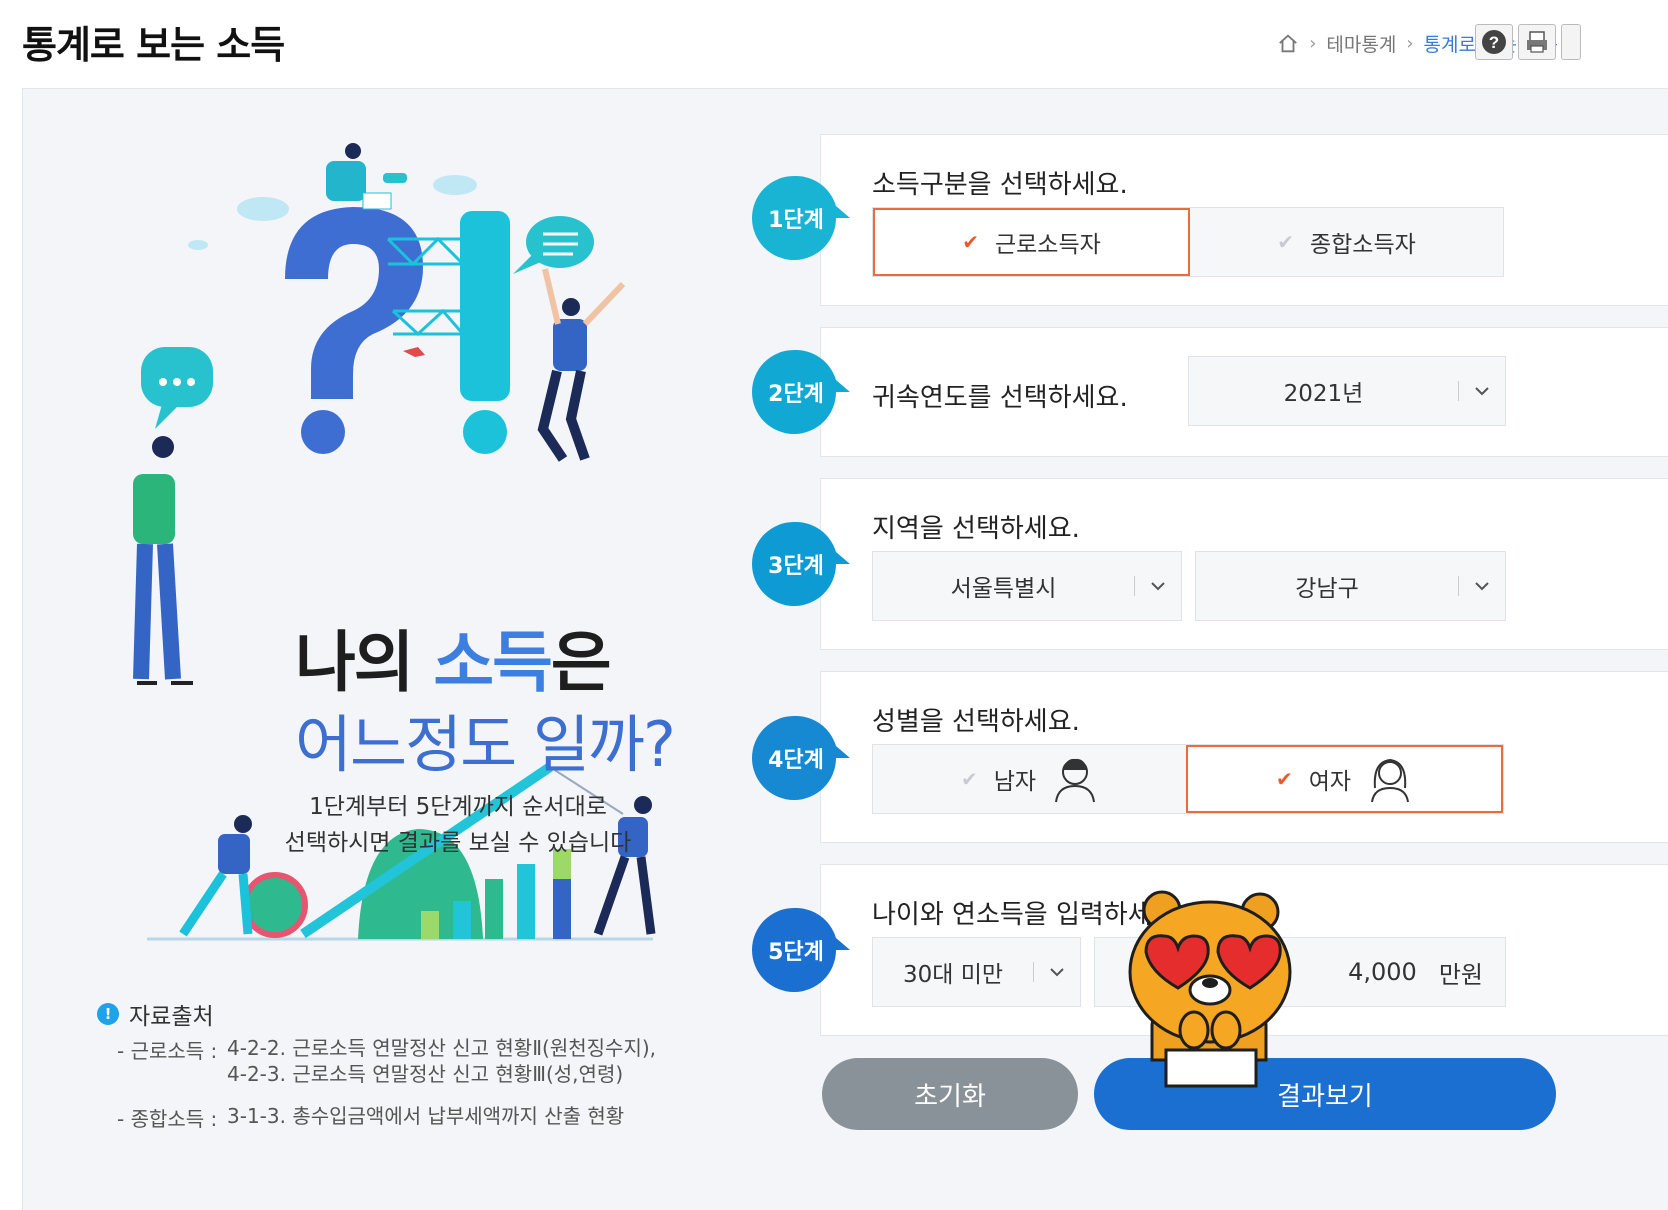 The width and height of the screenshot is (1668, 1210). I want to click on step-1-badge: 1단계, so click(801, 218).